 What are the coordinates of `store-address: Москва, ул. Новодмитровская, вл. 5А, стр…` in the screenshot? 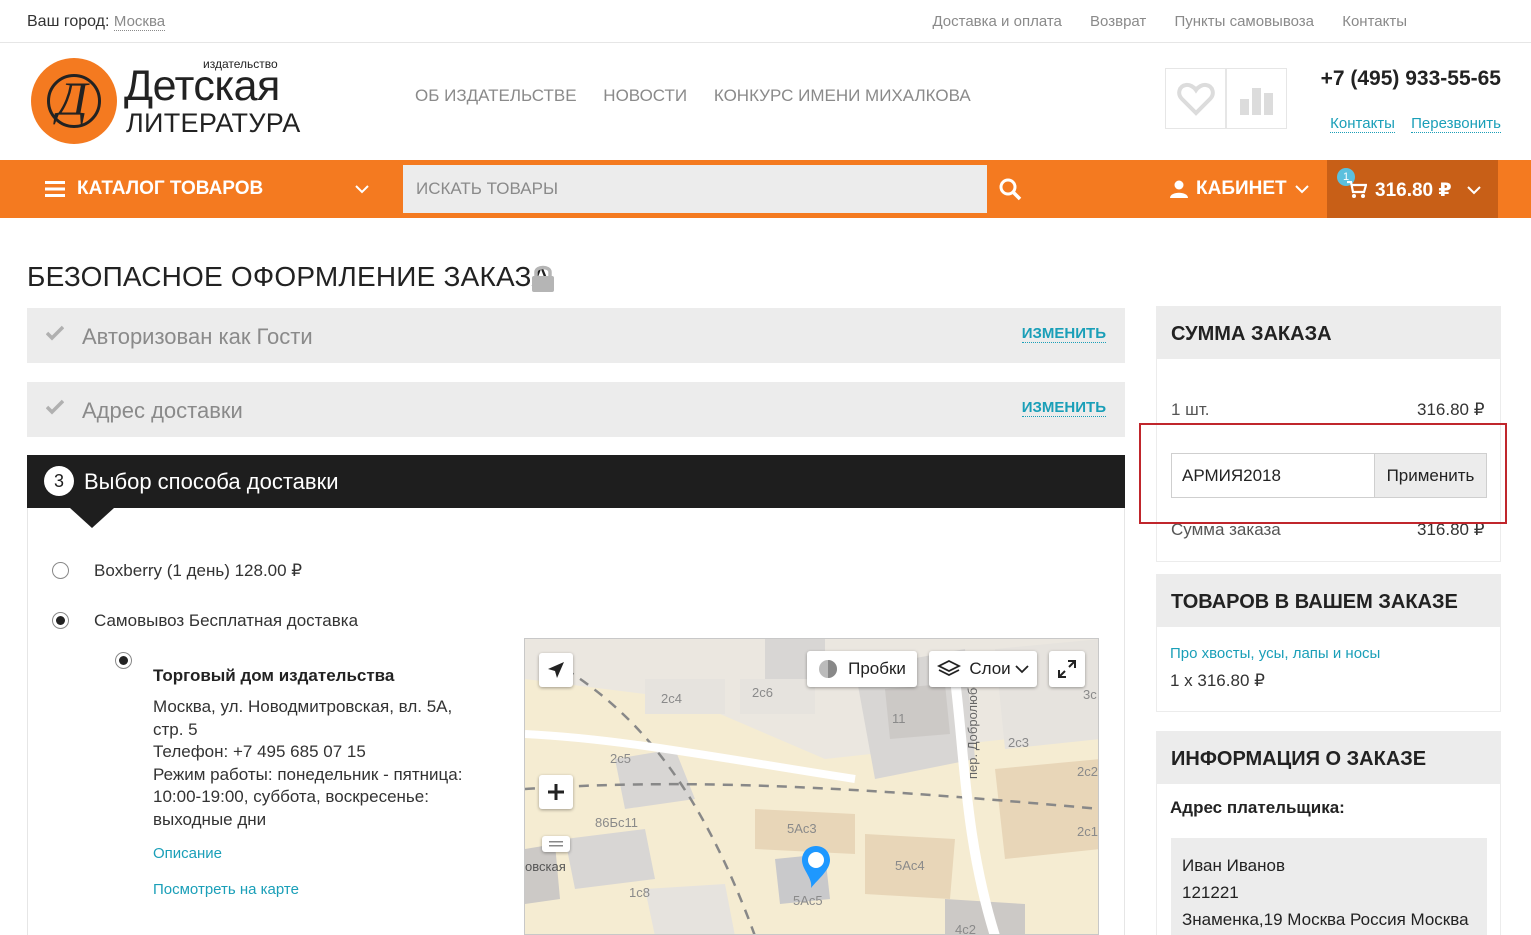 It's located at (303, 718).